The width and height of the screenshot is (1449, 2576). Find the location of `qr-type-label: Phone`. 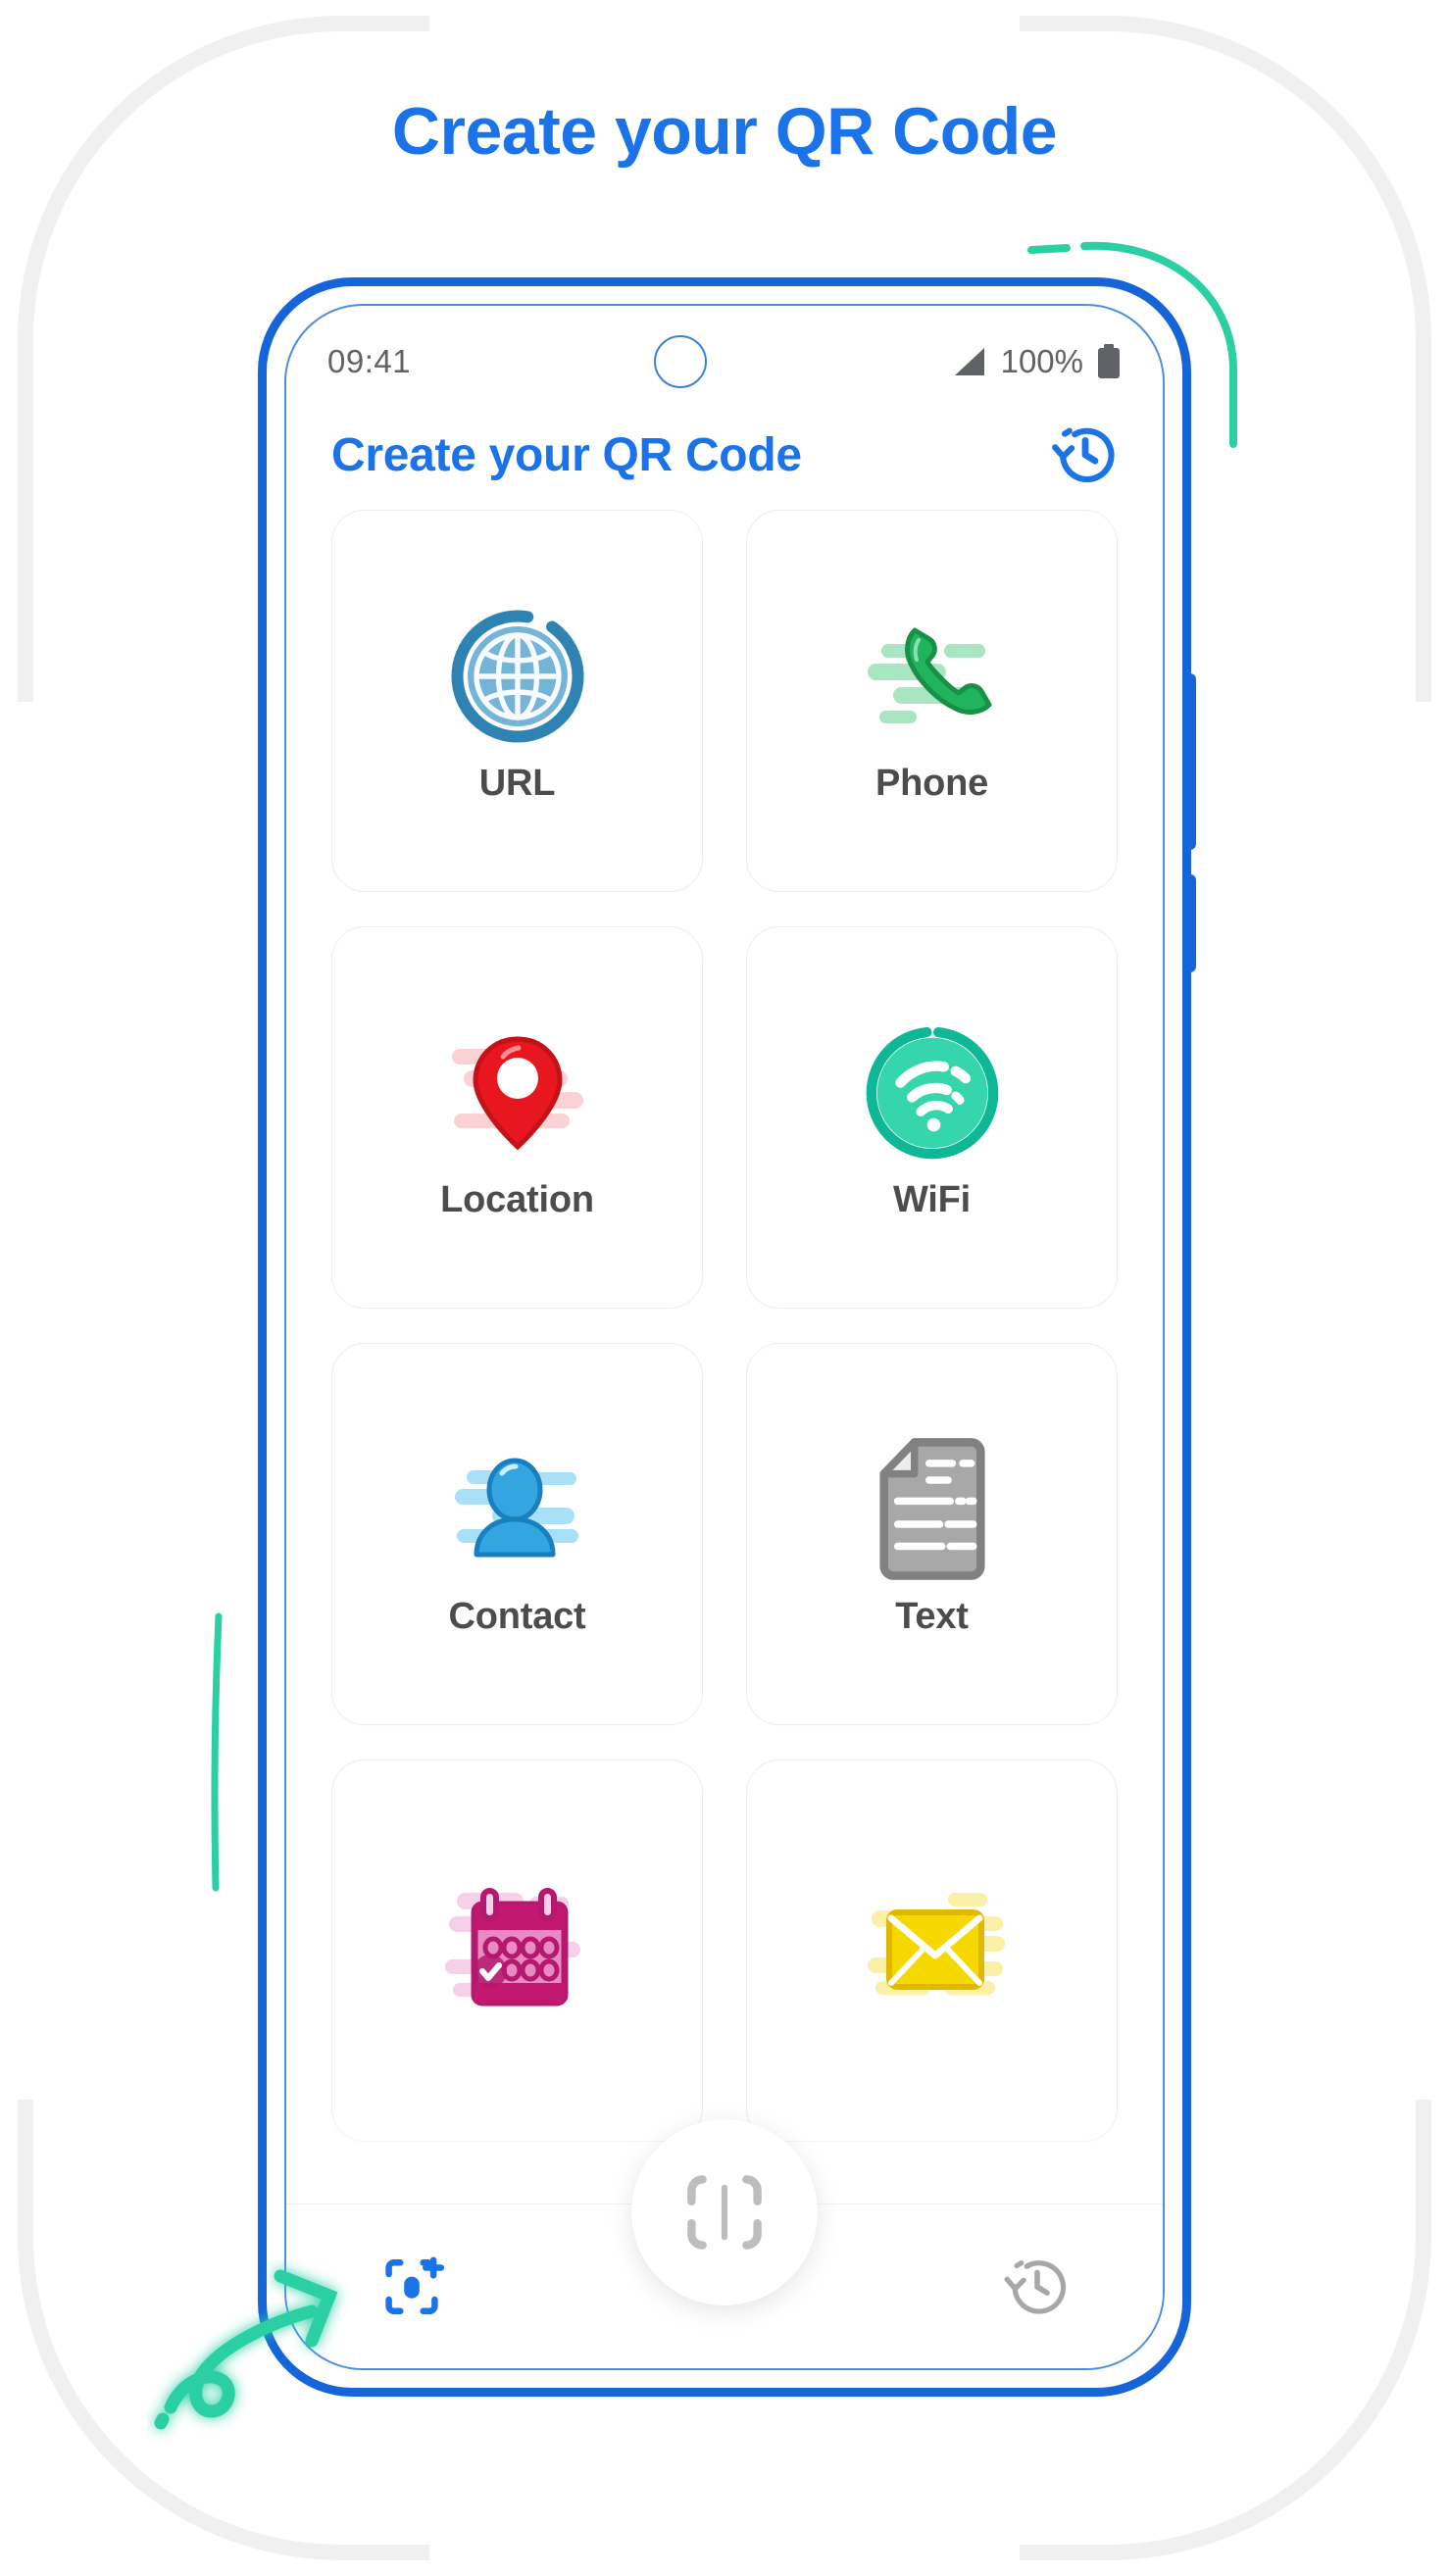

qr-type-label: Phone is located at coordinates (931, 783).